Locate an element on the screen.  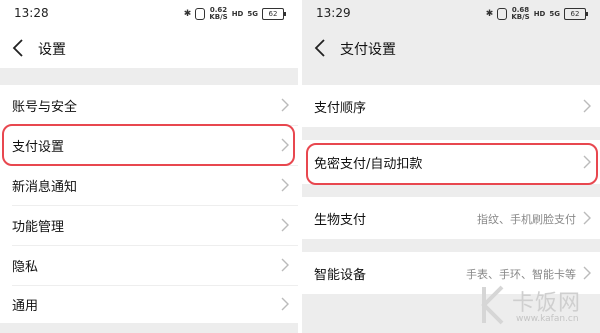
list-item-privacy: 隐私 is located at coordinates (149, 265).